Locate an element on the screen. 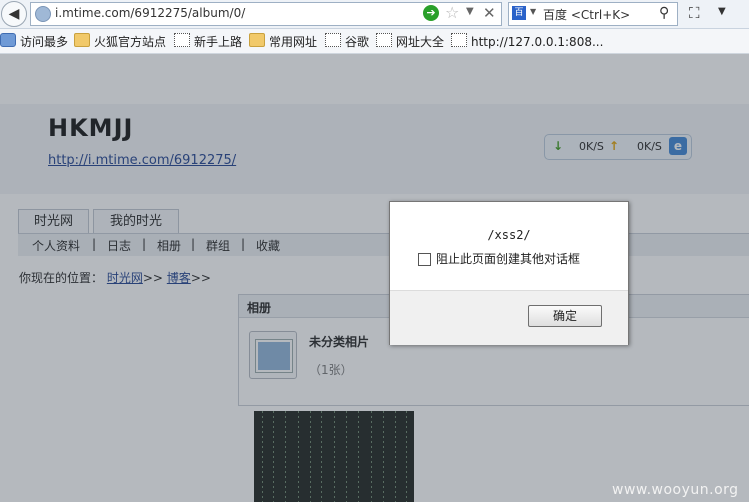  prevent-dialogs-checkbox is located at coordinates (424, 259).